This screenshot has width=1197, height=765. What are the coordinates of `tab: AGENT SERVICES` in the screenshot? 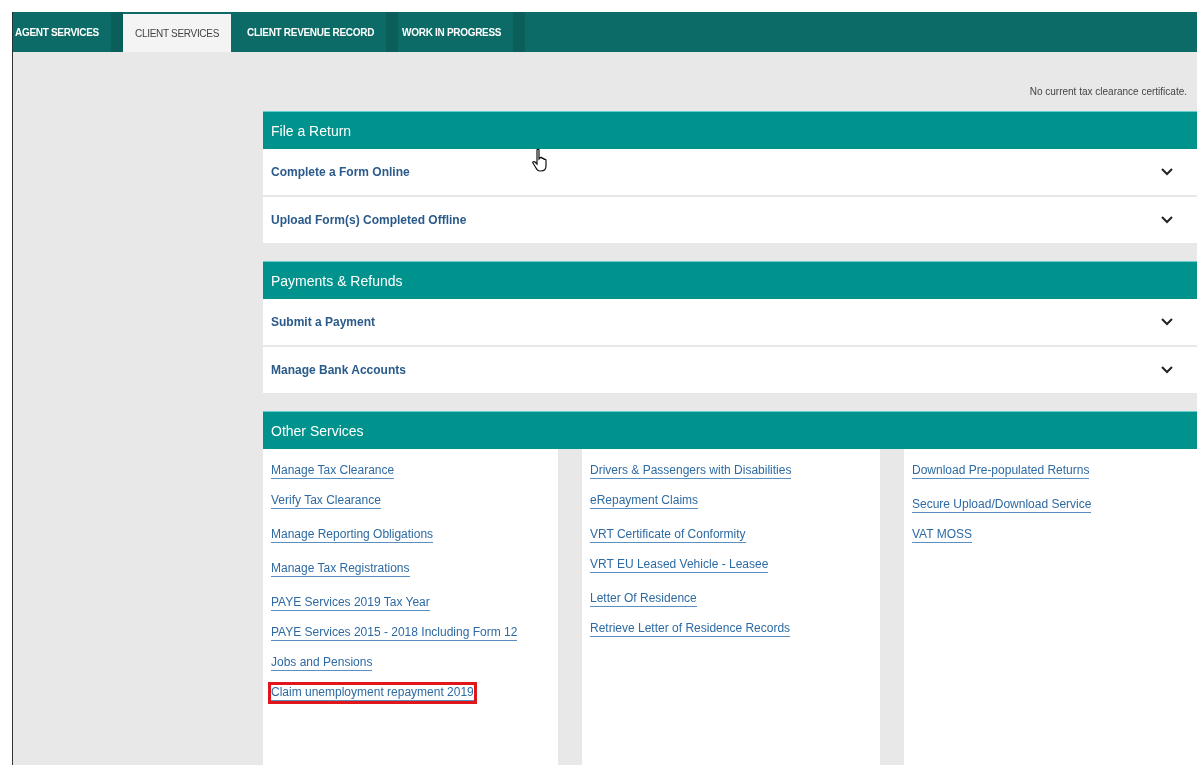 It's located at (68, 32).